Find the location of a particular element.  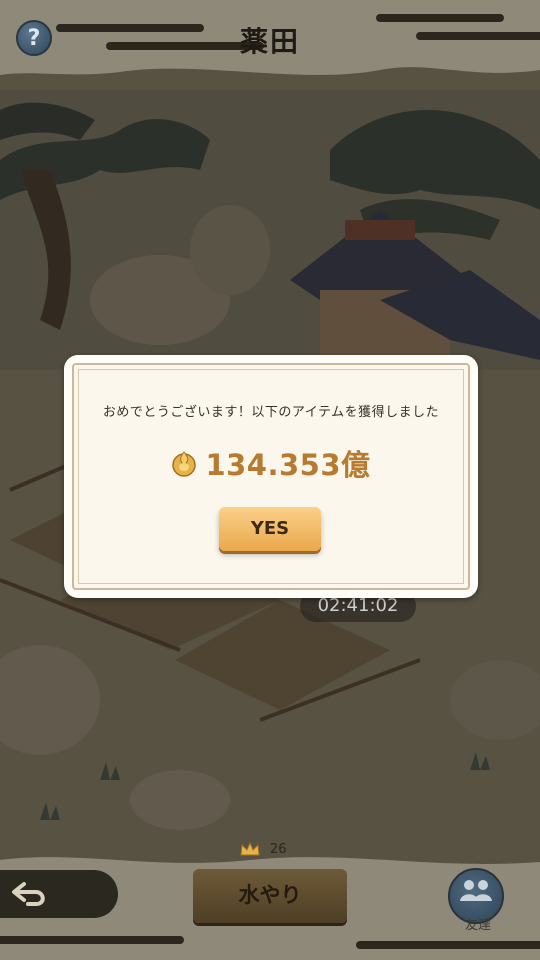

crown-icon is located at coordinates (250, 849).